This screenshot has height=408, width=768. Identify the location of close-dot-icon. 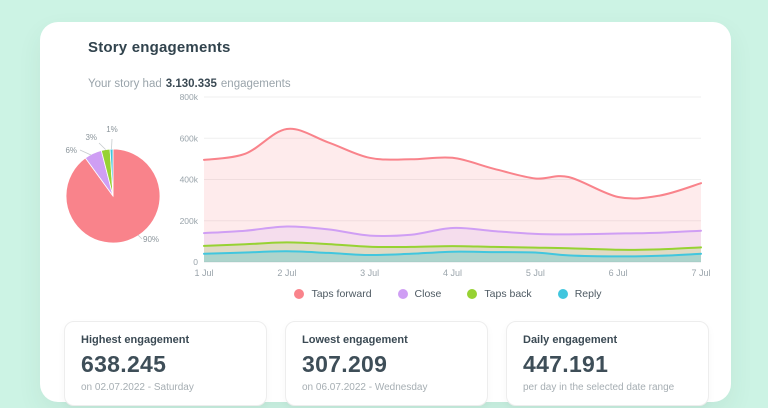
(402, 294).